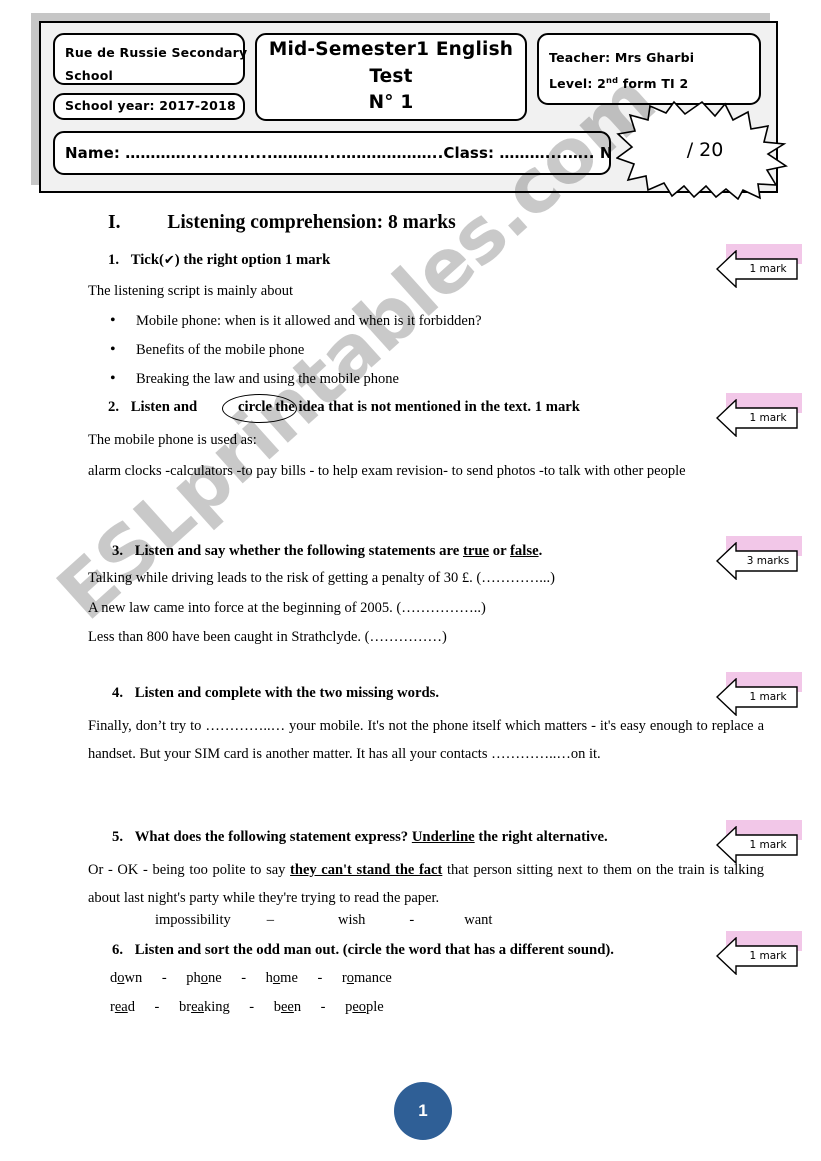  I want to click on school-year-label: School year: 2017-2018, so click(150, 106).